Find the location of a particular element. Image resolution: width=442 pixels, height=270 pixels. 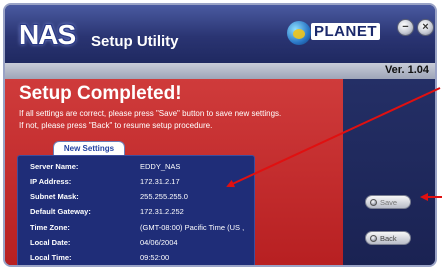

setting-value: 255.255.255.0 is located at coordinates (164, 196).